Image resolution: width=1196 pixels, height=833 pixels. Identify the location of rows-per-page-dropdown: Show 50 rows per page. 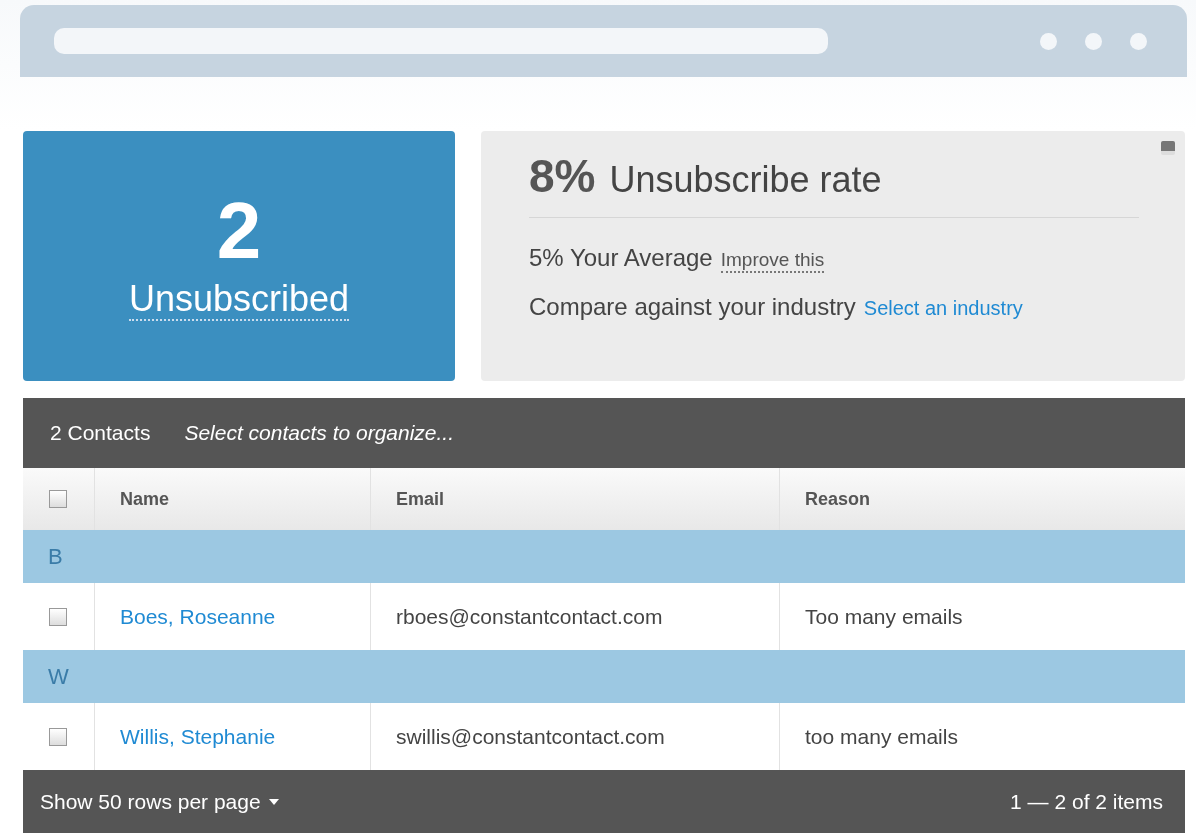
(159, 801).